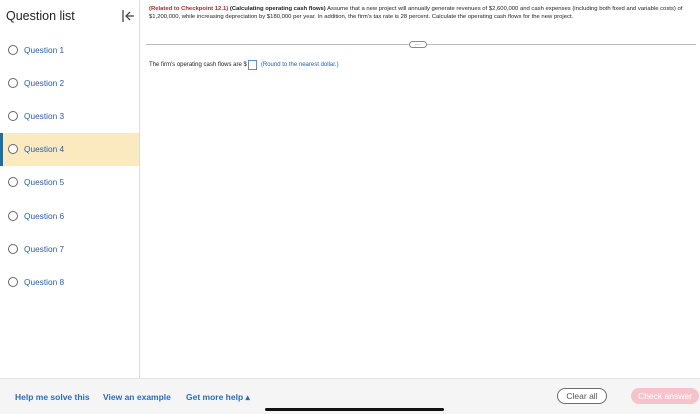  Describe the element at coordinates (137, 397) in the screenshot. I see `view-example-link: View an example` at that location.